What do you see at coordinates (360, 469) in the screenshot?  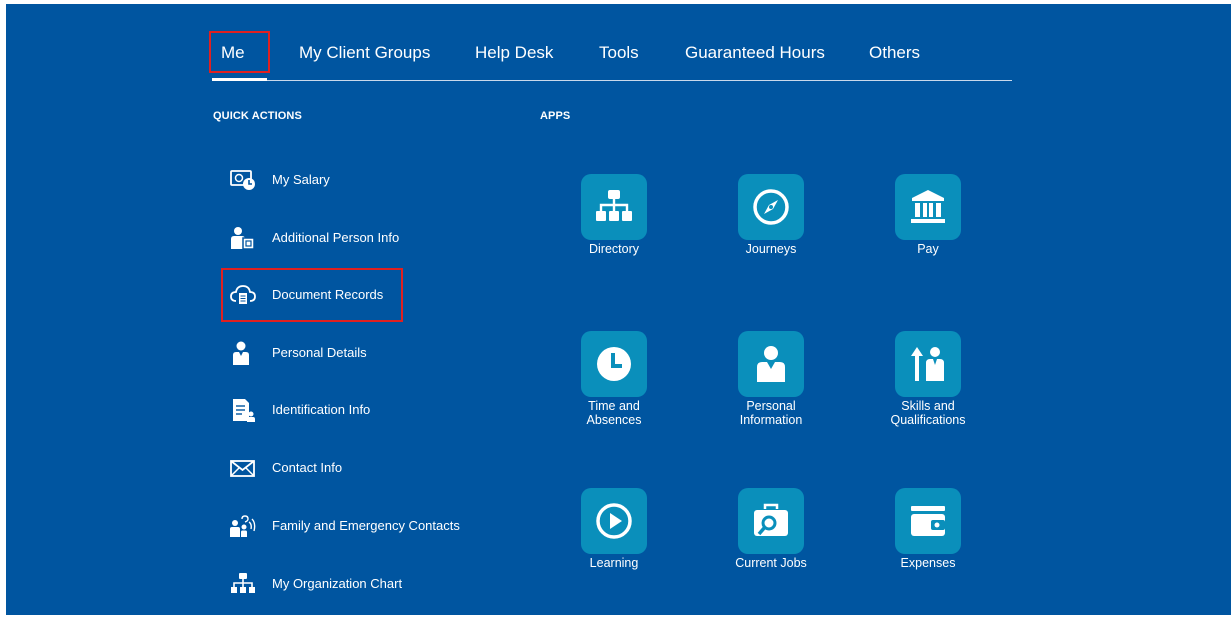 I see `quick-action-contact-info: Contact Info` at bounding box center [360, 469].